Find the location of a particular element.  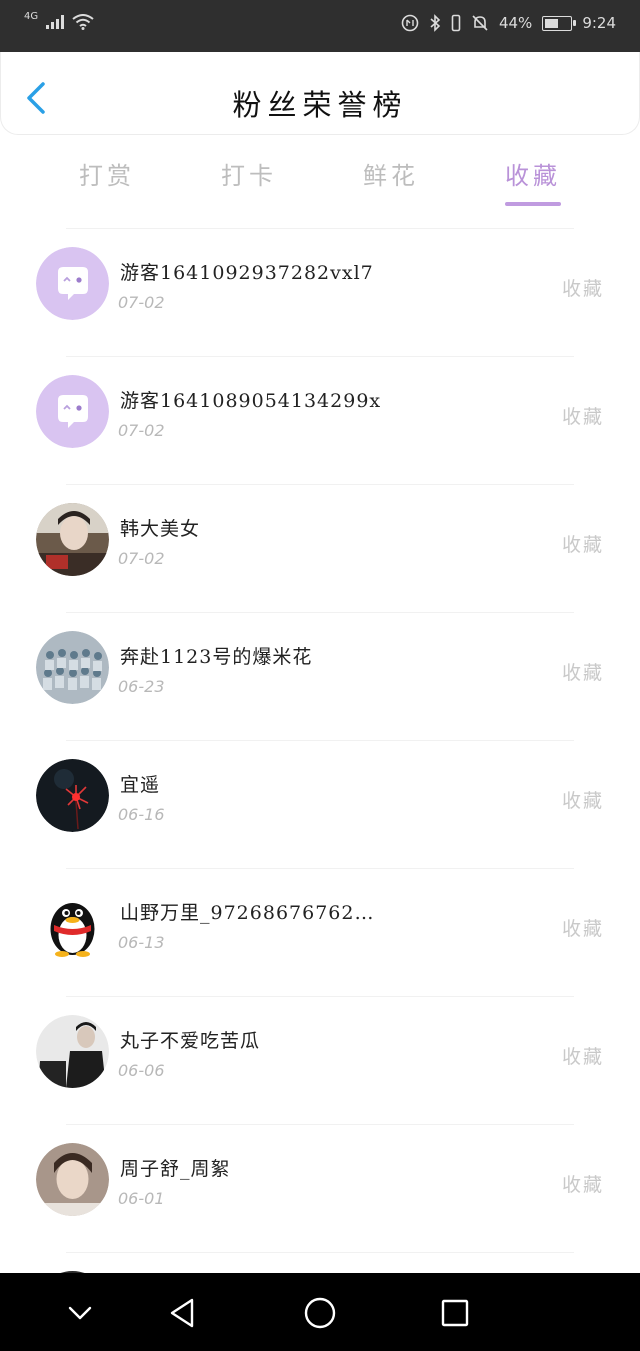

system-nav-bar is located at coordinates (320, 1312).